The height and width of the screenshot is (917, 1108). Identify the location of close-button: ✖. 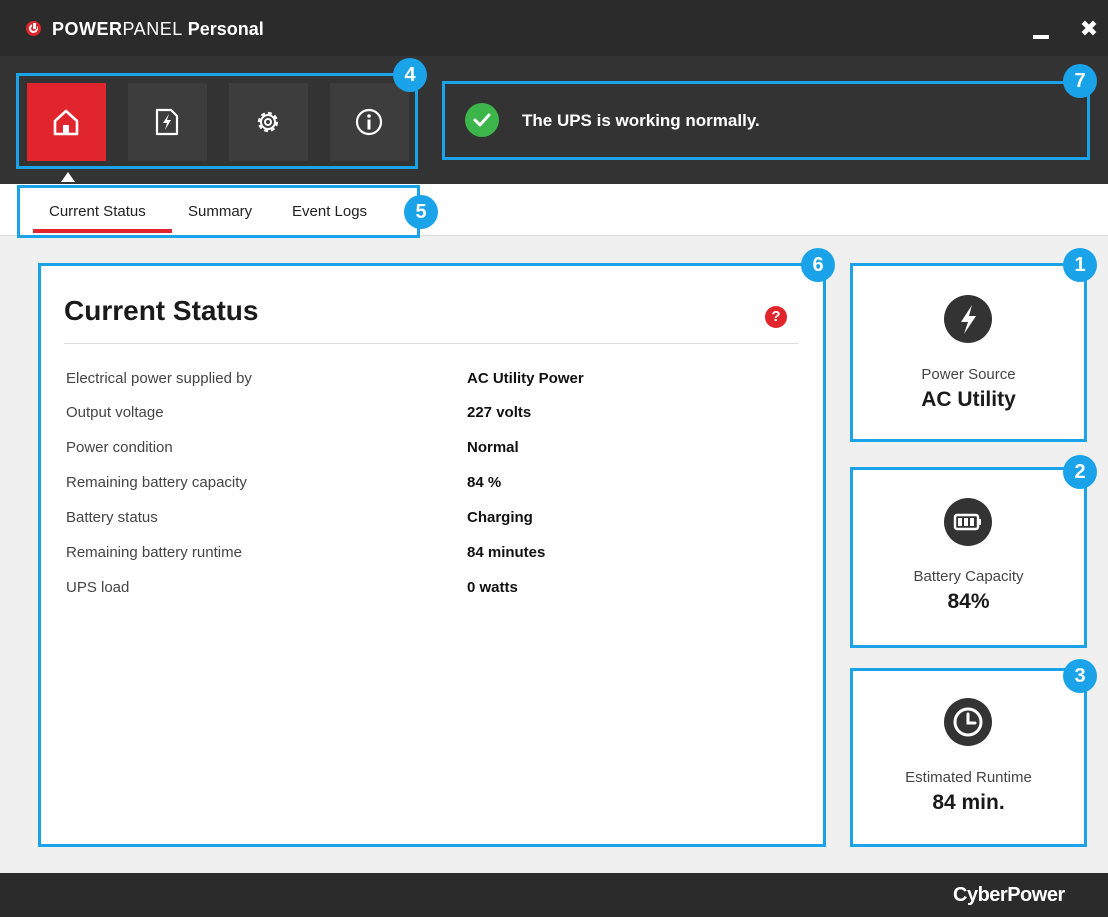
(1089, 29).